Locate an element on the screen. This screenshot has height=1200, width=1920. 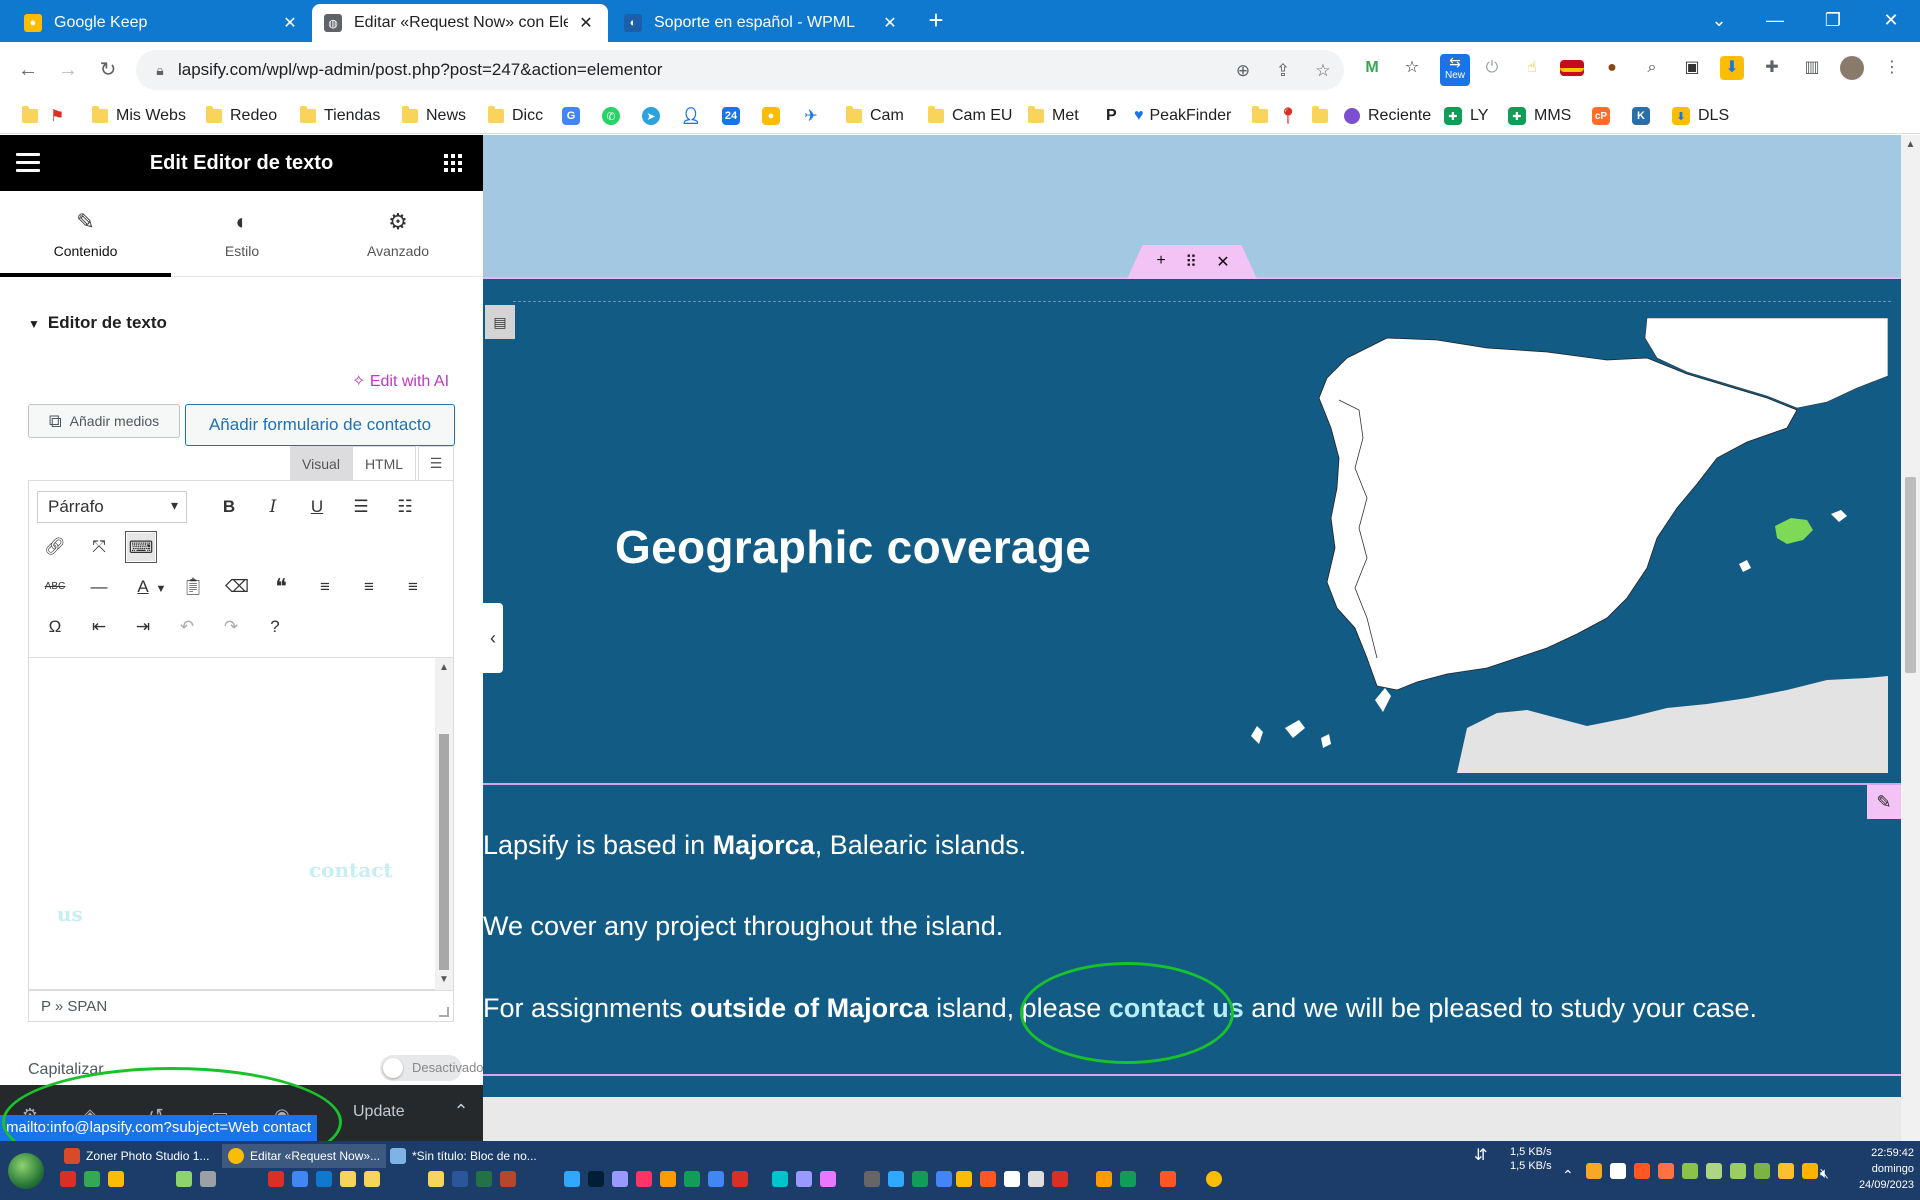
side-panel-icon: ▥ is located at coordinates (1812, 68).